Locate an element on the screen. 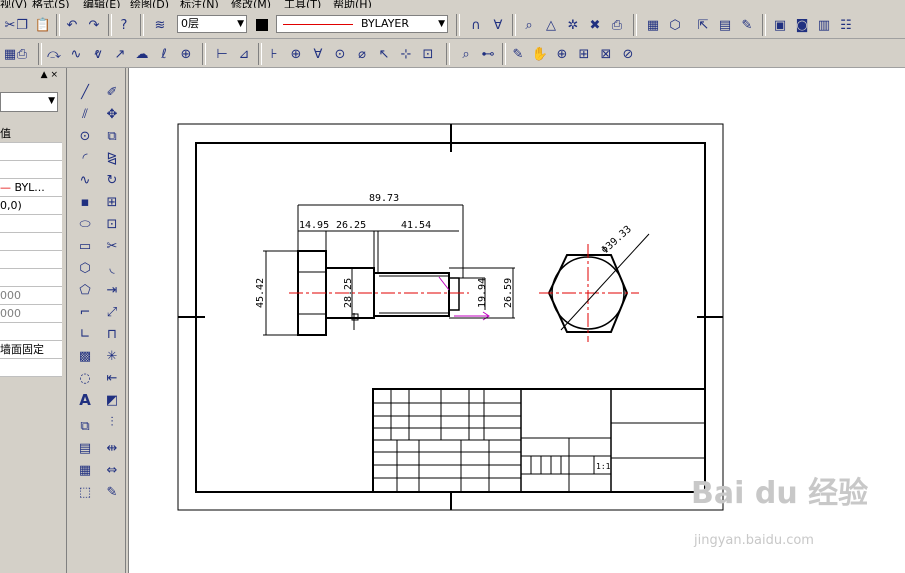  copy-icon: ❐ is located at coordinates (22, 25).